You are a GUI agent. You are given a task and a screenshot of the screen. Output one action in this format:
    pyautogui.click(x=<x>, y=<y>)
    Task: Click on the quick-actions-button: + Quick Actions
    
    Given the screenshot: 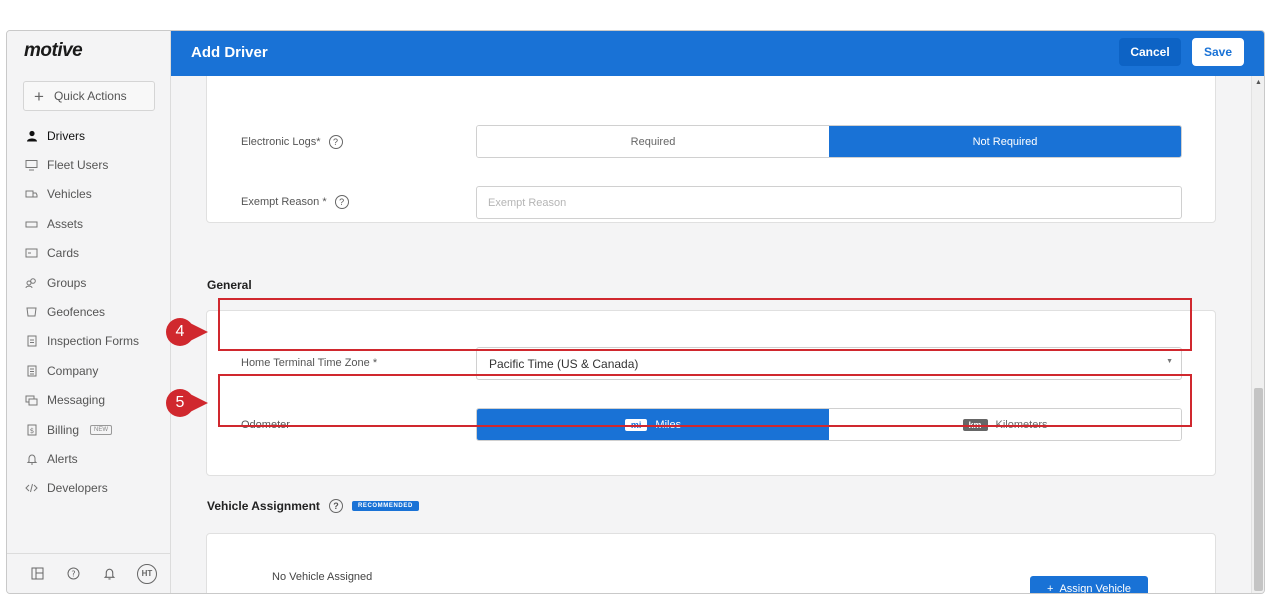 What is the action you would take?
    pyautogui.click(x=89, y=96)
    